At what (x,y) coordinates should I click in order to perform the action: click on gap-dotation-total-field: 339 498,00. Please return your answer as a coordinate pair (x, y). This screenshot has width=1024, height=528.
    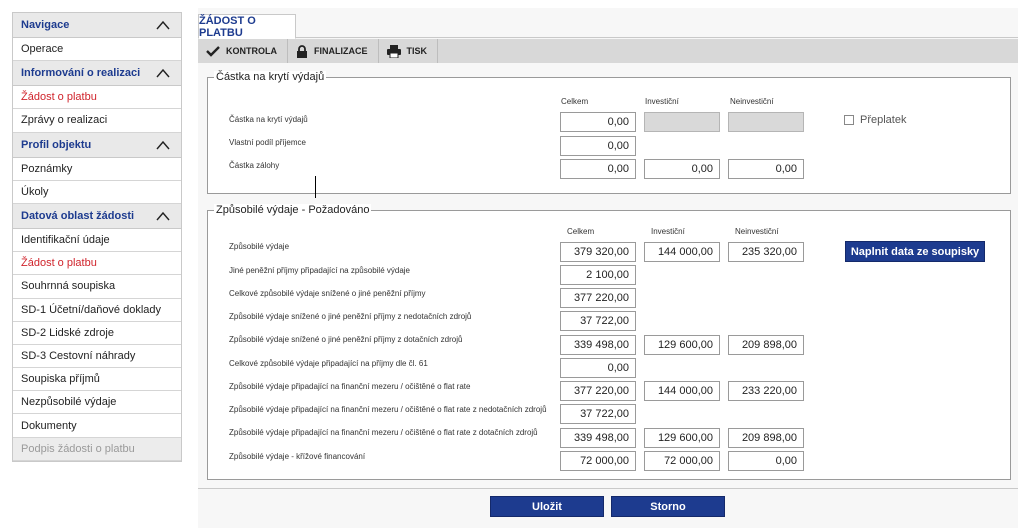
    Looking at the image, I should click on (598, 438).